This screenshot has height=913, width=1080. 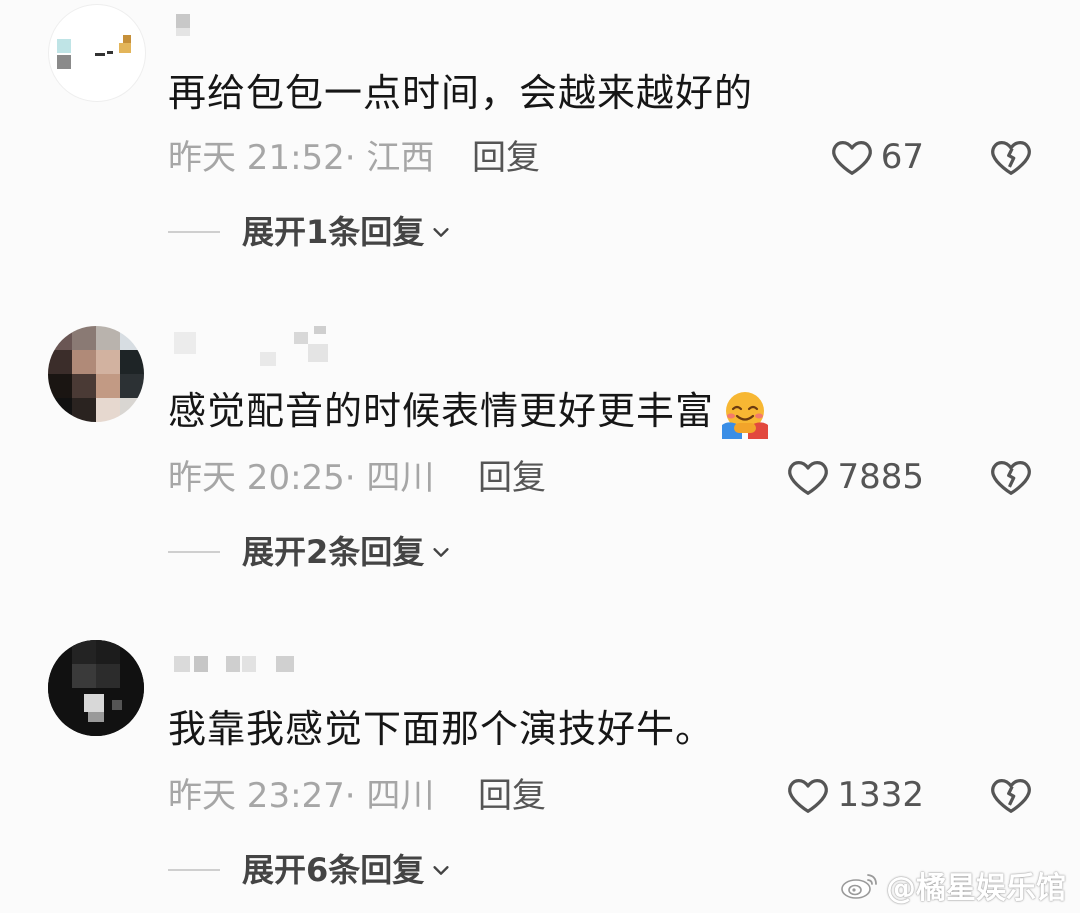 I want to click on expand-replies-button: 展开2条回复, so click(x=310, y=552).